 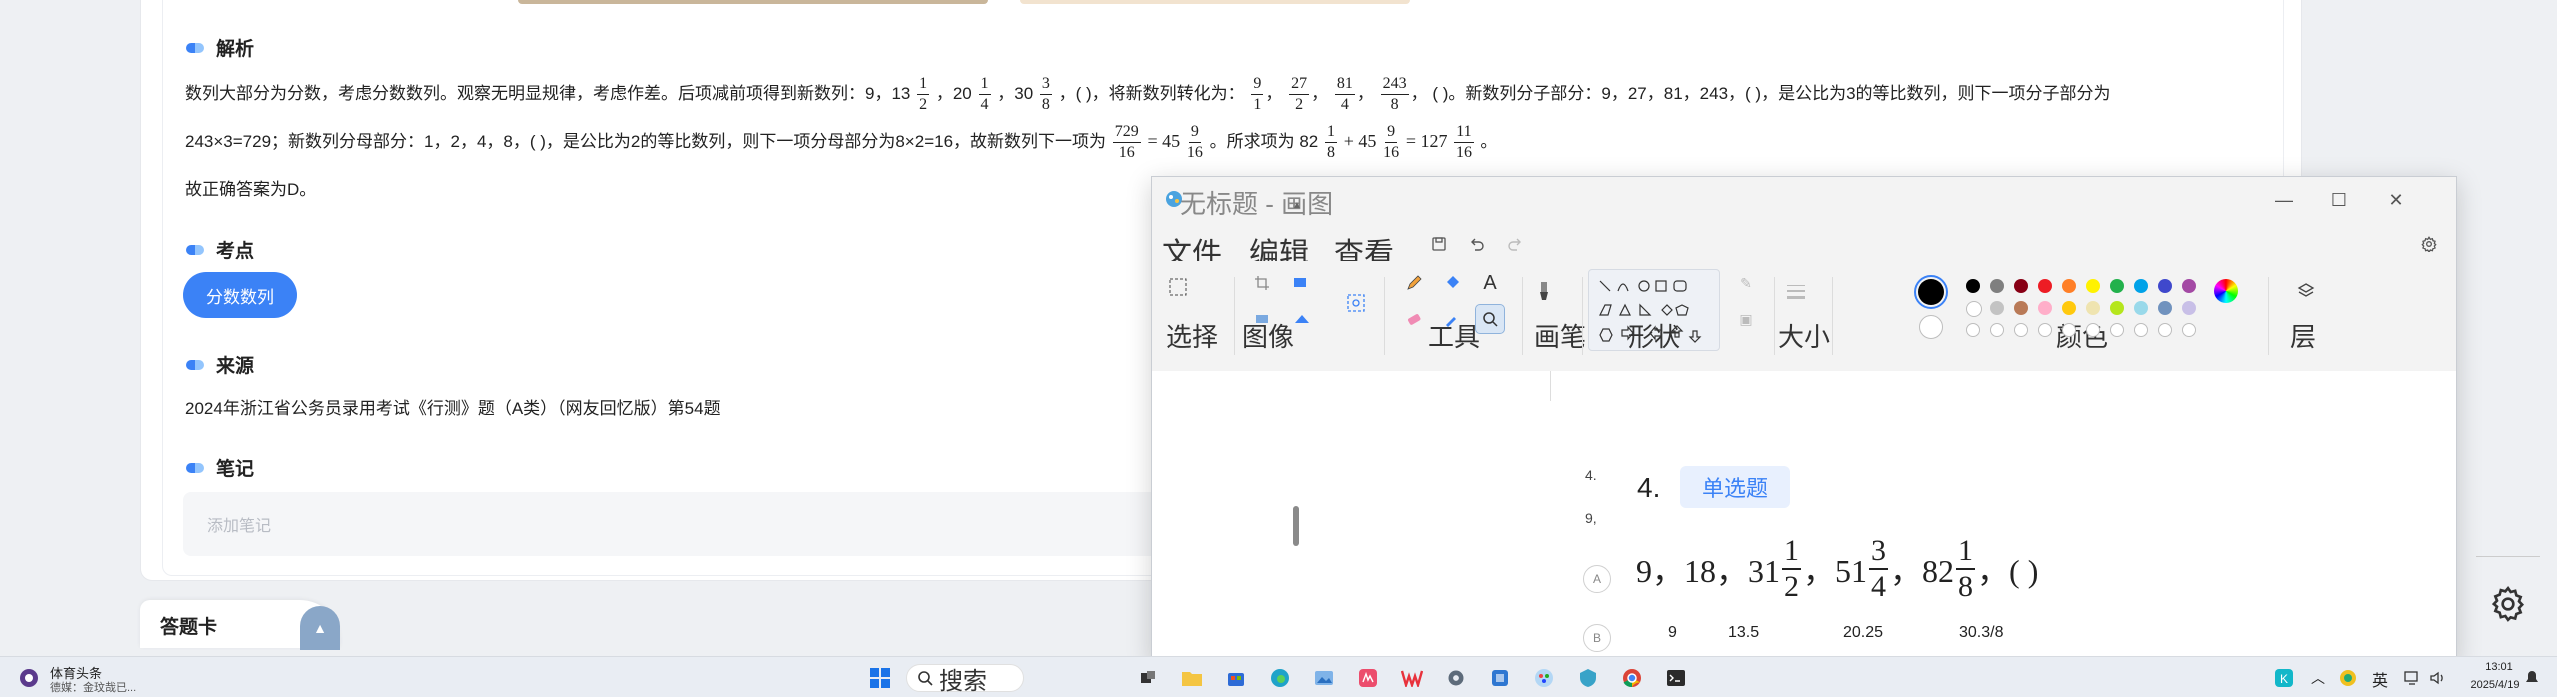 What do you see at coordinates (320, 628) in the screenshot?
I see `chevron-up-icon: ▲` at bounding box center [320, 628].